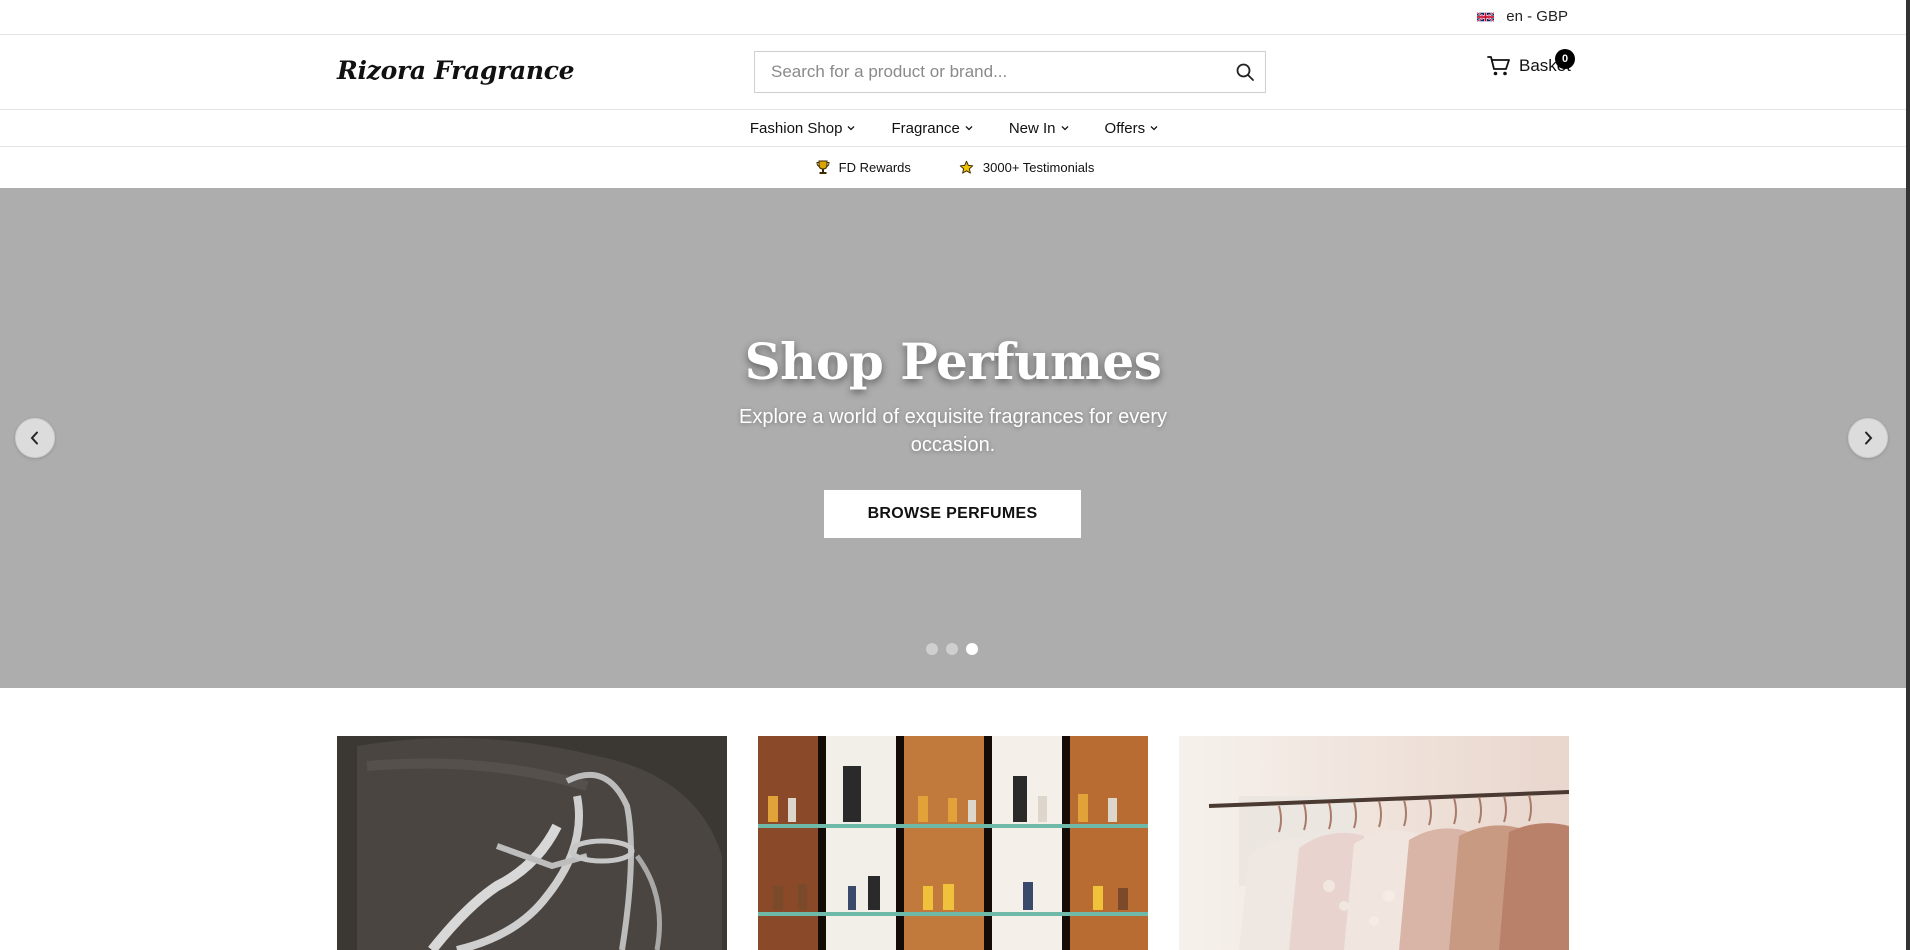 The image size is (1910, 950). Describe the element at coordinates (796, 128) in the screenshot. I see `nav-item-label: Fashion Shop` at that location.